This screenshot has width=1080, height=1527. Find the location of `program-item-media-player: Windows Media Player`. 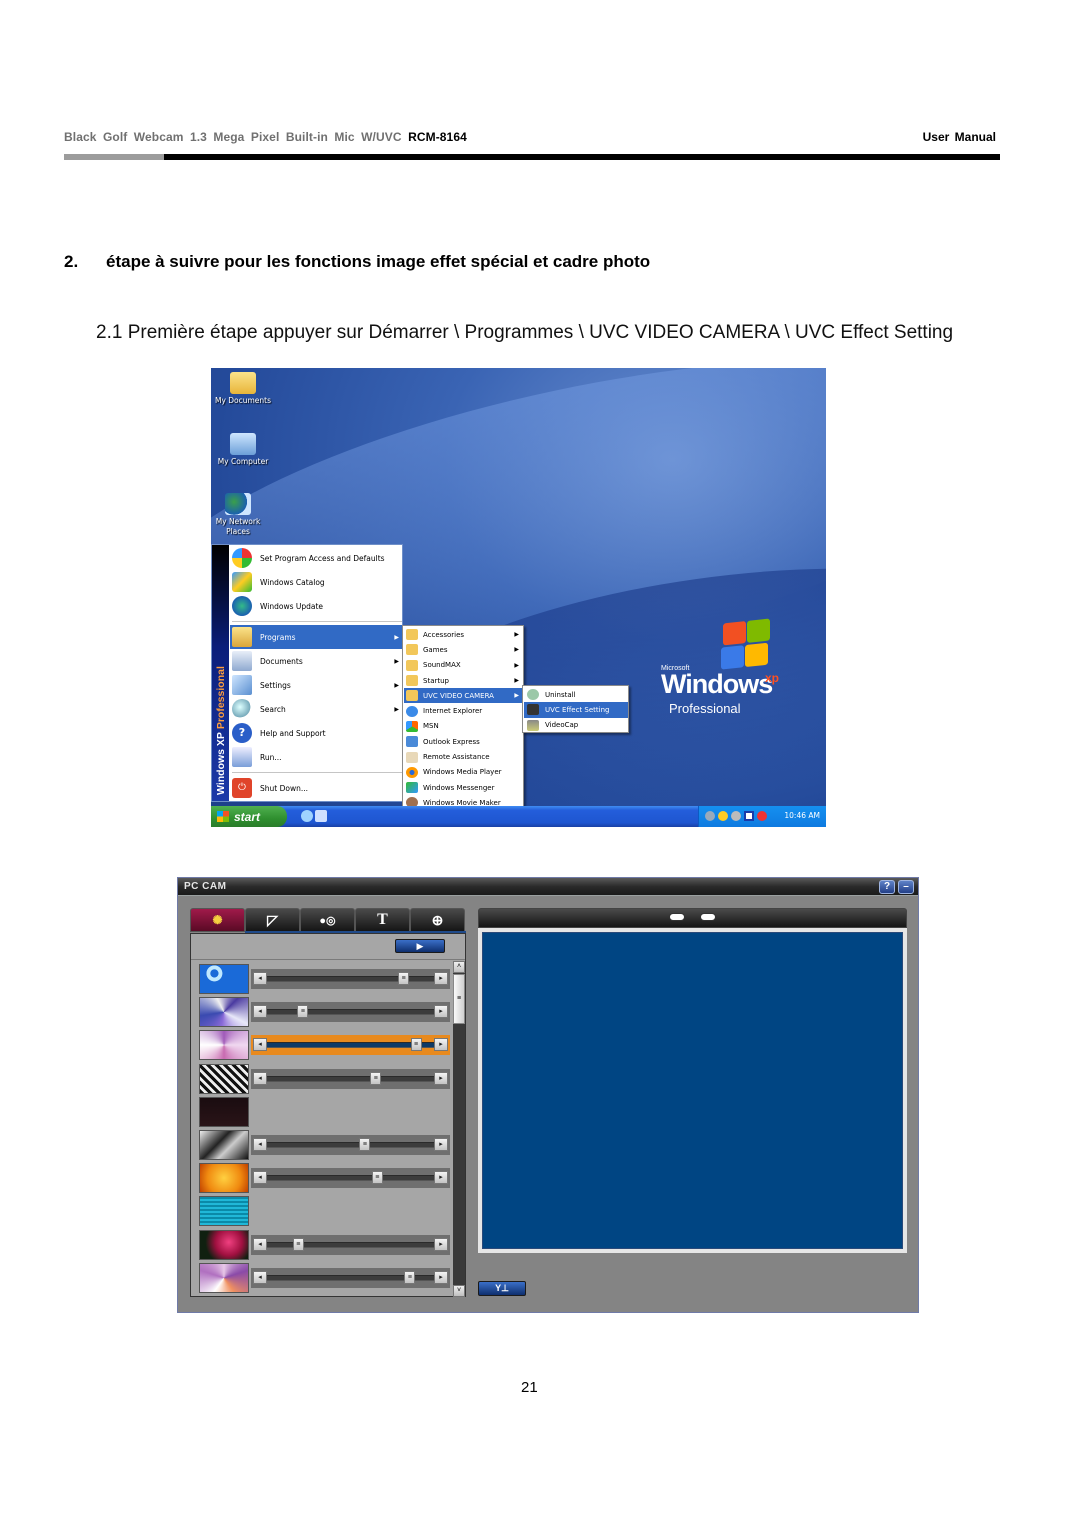

program-item-media-player: Windows Media Player is located at coordinates (463, 772).